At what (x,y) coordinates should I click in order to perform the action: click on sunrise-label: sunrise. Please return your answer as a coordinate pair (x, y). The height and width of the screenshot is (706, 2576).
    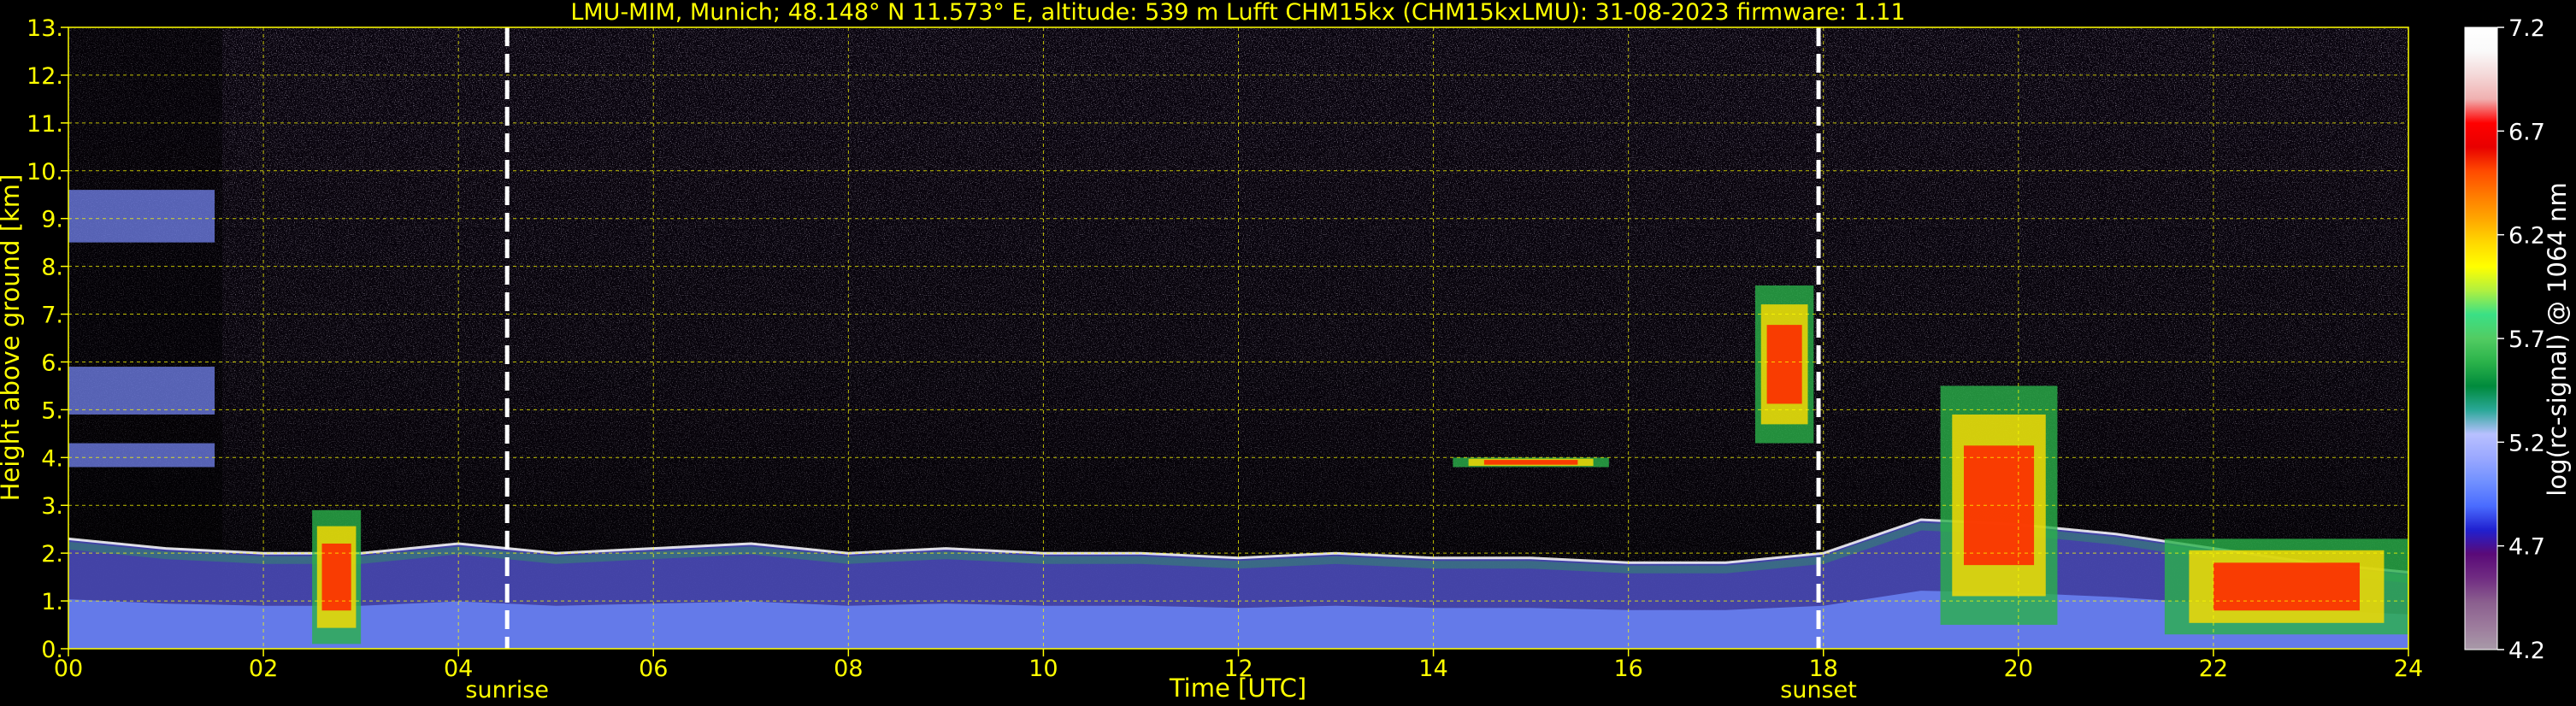
    Looking at the image, I should click on (507, 690).